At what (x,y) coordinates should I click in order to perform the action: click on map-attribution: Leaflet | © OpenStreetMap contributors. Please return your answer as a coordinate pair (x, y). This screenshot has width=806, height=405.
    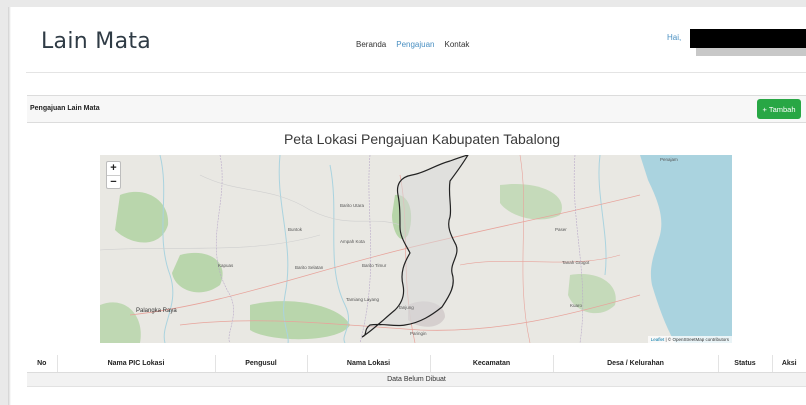
    Looking at the image, I should click on (689, 339).